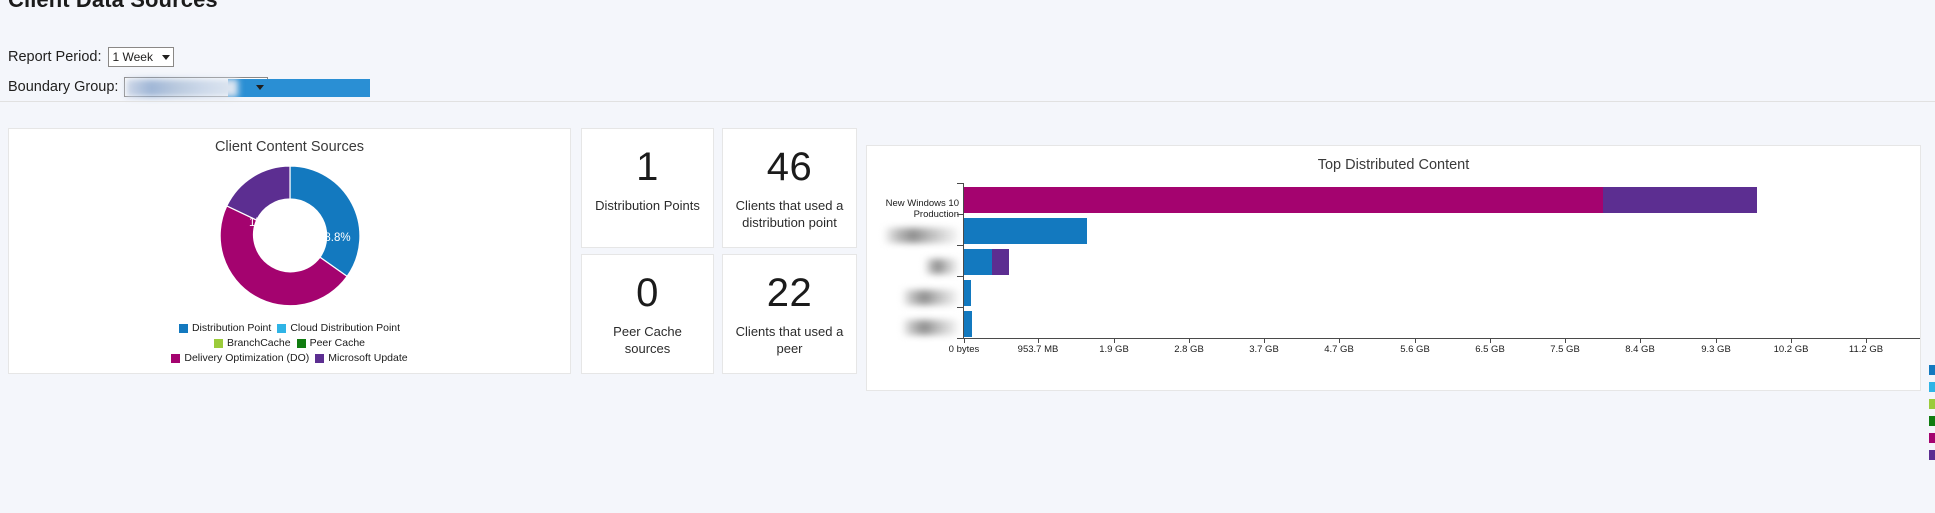 Image resolution: width=1935 pixels, height=513 pixels. What do you see at coordinates (647, 167) in the screenshot?
I see `kpi-value: 1` at bounding box center [647, 167].